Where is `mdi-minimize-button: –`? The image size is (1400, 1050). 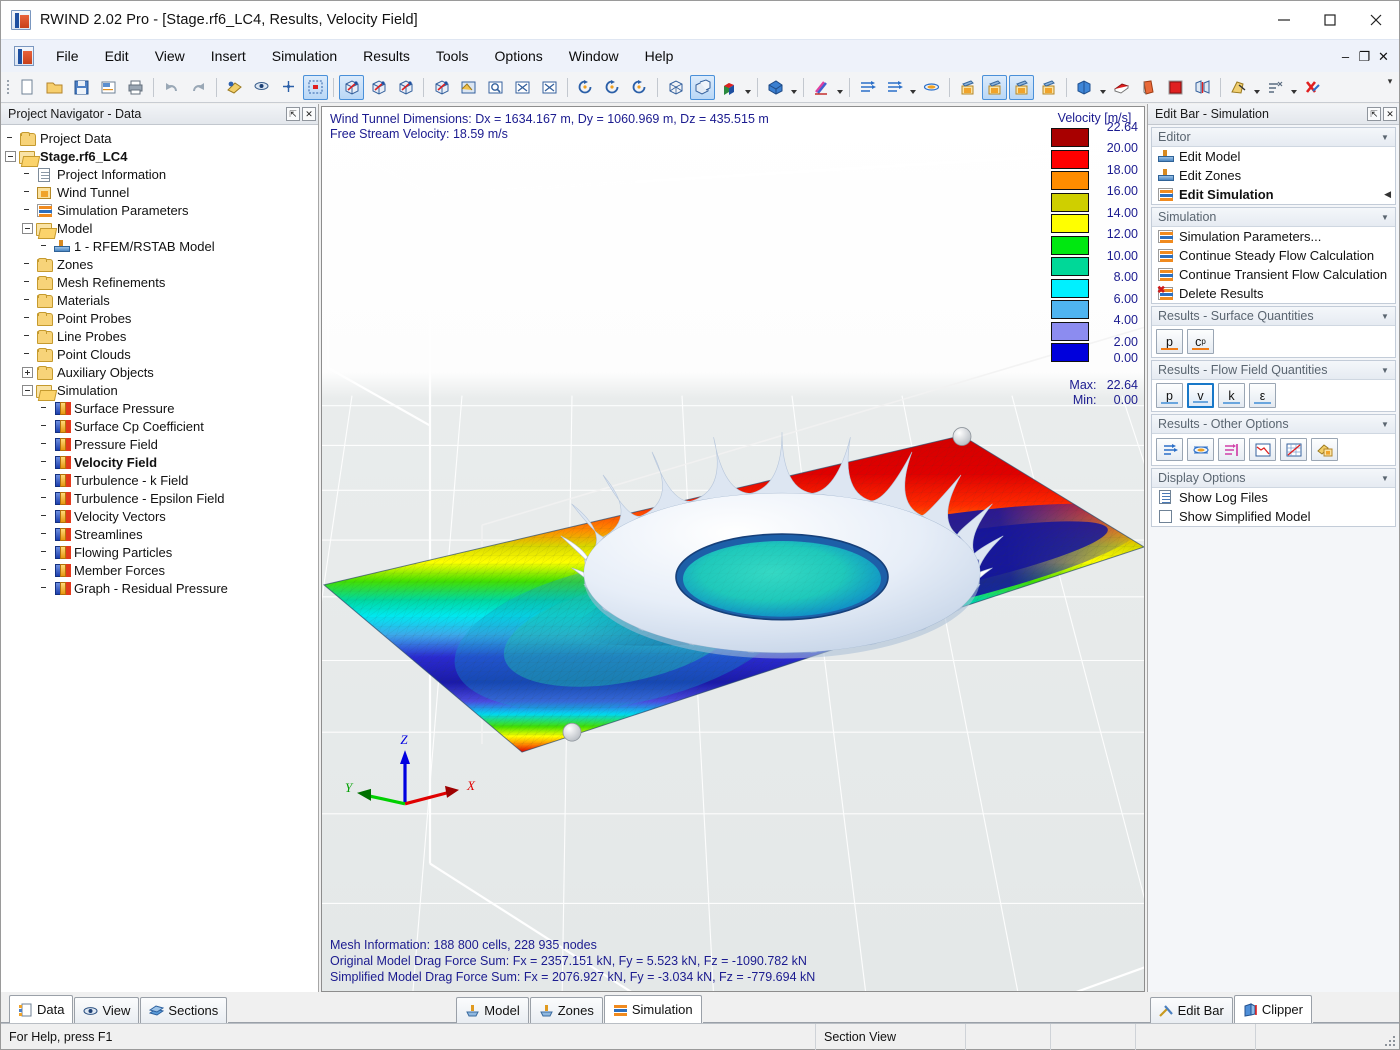
mdi-minimize-button: – is located at coordinates (1345, 57).